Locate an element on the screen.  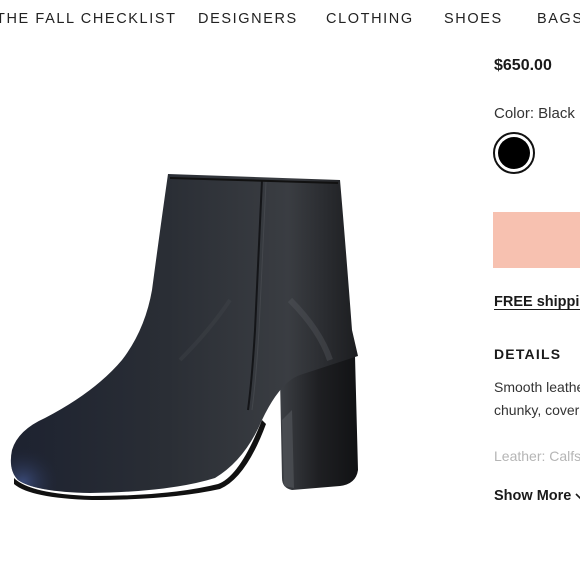
show-more-button: Show More is located at coordinates (537, 496).